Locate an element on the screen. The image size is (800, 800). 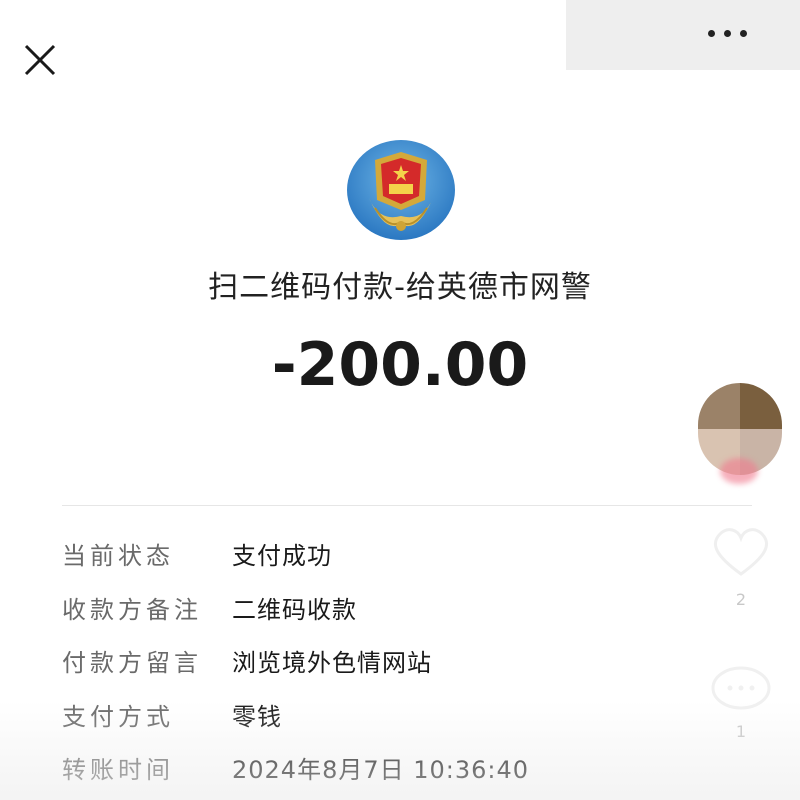
detail-row-payee-note: 收款方备注 二维码收款 is located at coordinates (387, 611).